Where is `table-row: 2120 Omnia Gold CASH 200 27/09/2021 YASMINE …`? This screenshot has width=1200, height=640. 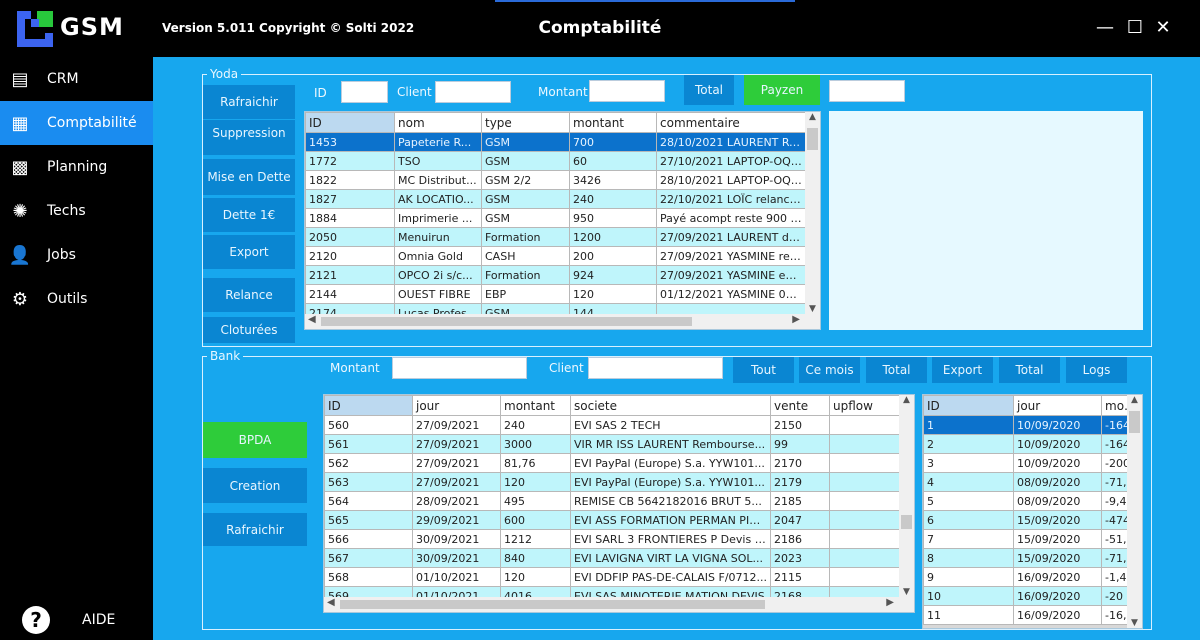 table-row: 2120 Omnia Gold CASH 200 27/09/2021 YASMINE … is located at coordinates (556, 256).